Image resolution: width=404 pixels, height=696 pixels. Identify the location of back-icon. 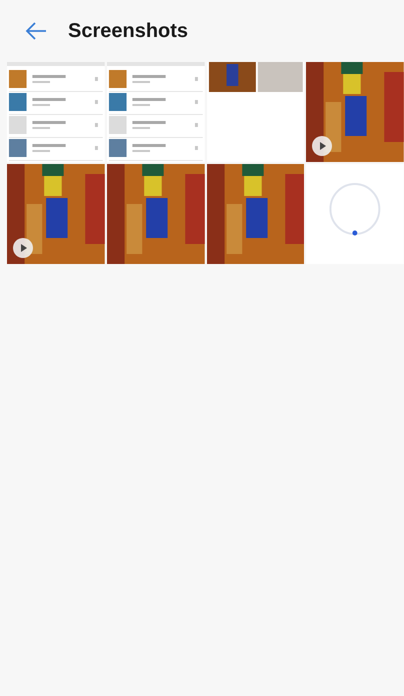
(36, 31).